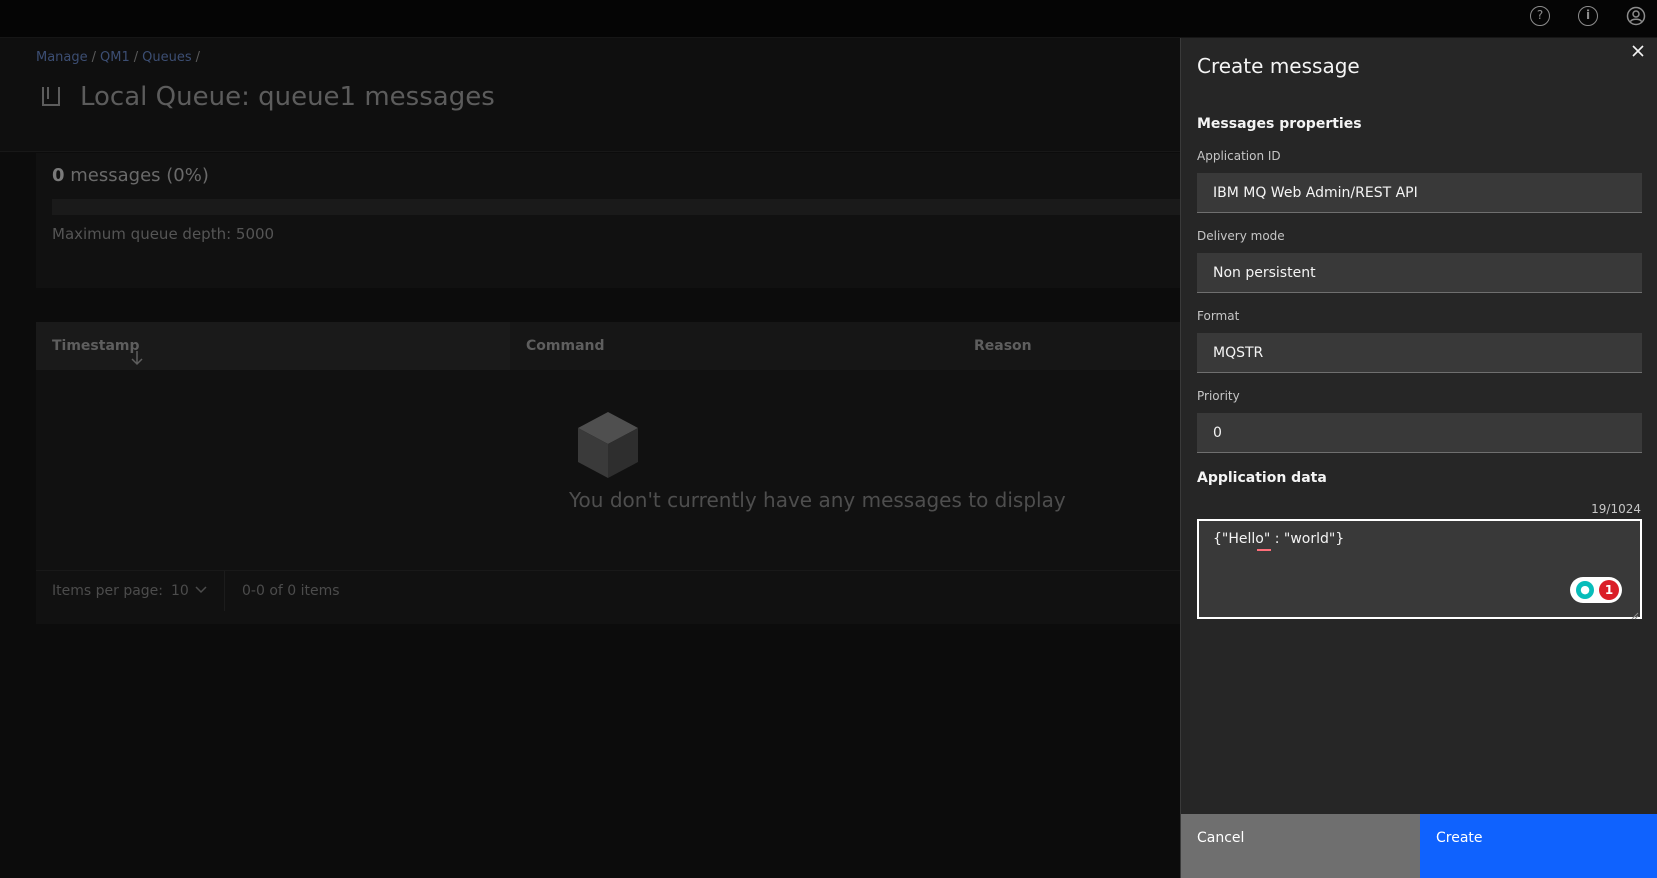 The image size is (1657, 878). Describe the element at coordinates (1419, 433) in the screenshot. I see `priority-field: 0` at that location.